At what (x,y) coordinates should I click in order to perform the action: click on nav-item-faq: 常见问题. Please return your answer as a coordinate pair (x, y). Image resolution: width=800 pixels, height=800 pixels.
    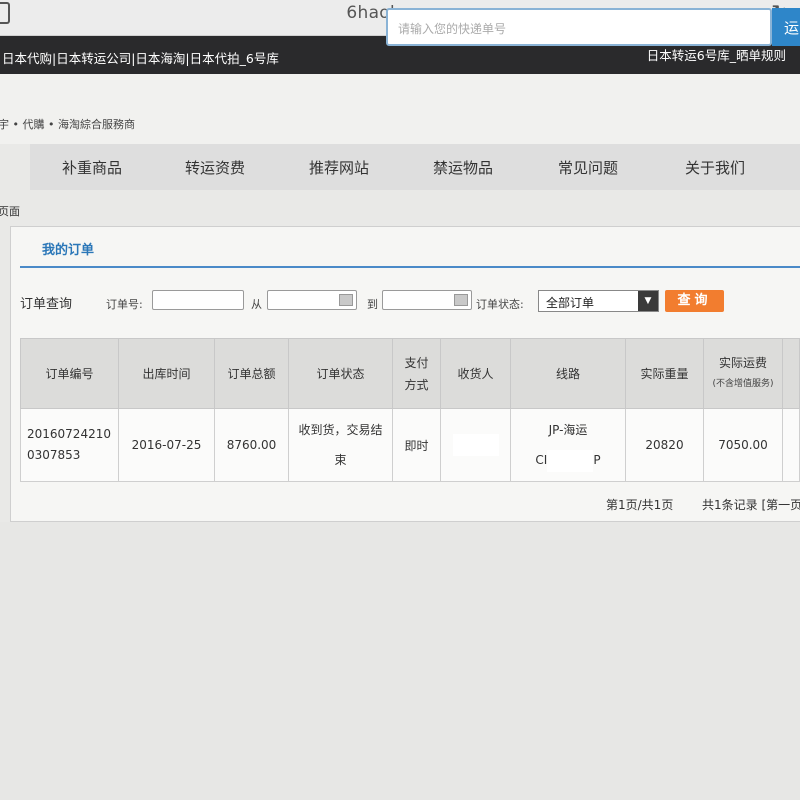
    Looking at the image, I should click on (588, 167).